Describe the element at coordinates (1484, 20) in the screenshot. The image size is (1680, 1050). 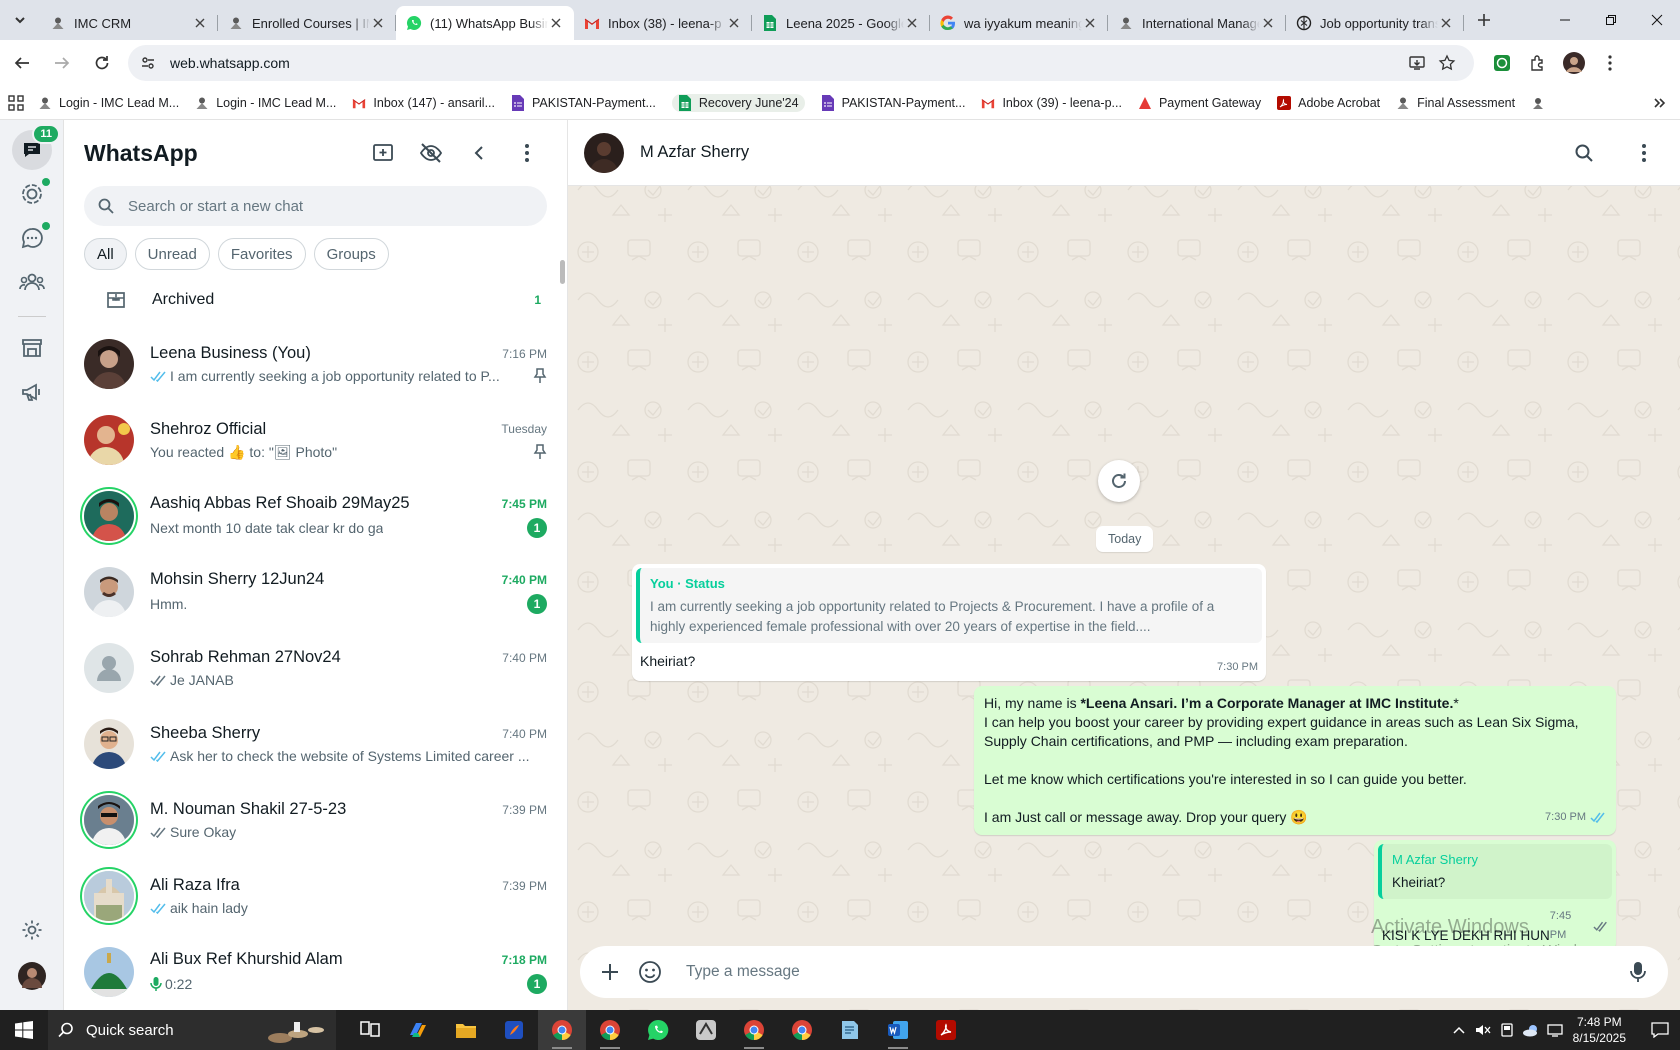
I see `new-tab-button` at that location.